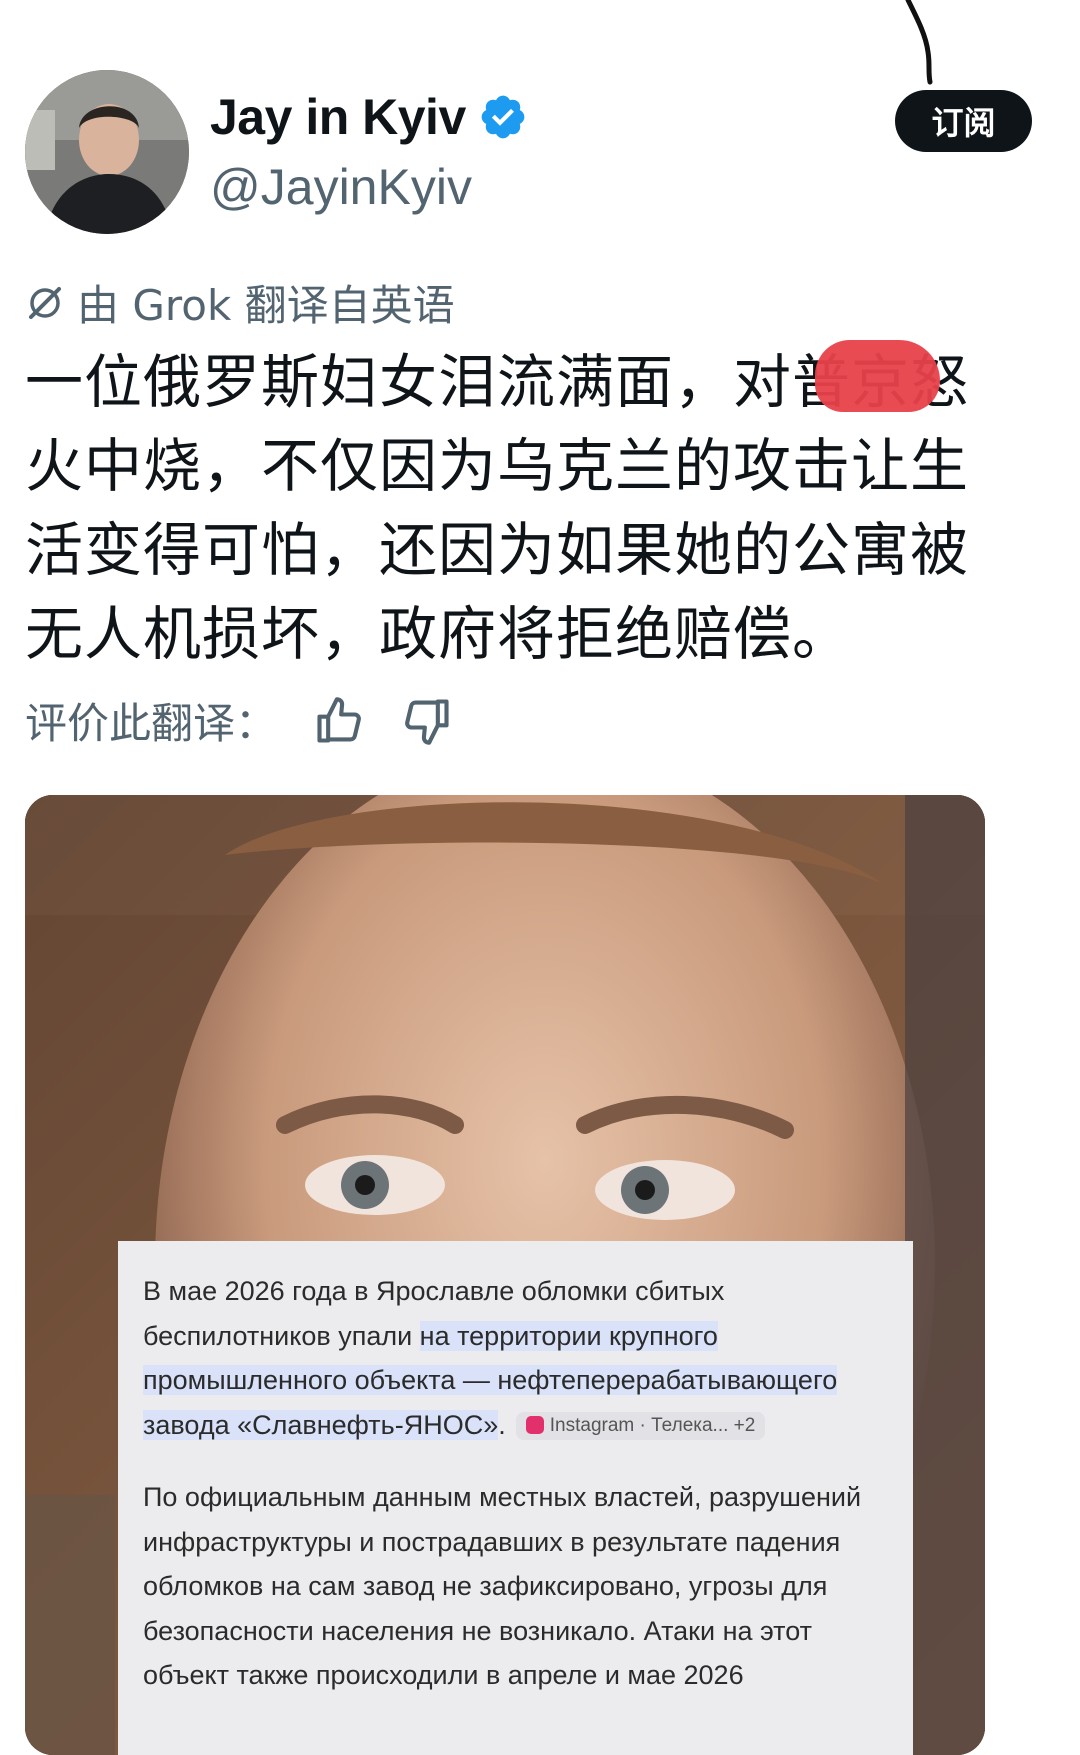 The image size is (1080, 1755). What do you see at coordinates (45, 302) in the screenshot?
I see `grok-icon` at bounding box center [45, 302].